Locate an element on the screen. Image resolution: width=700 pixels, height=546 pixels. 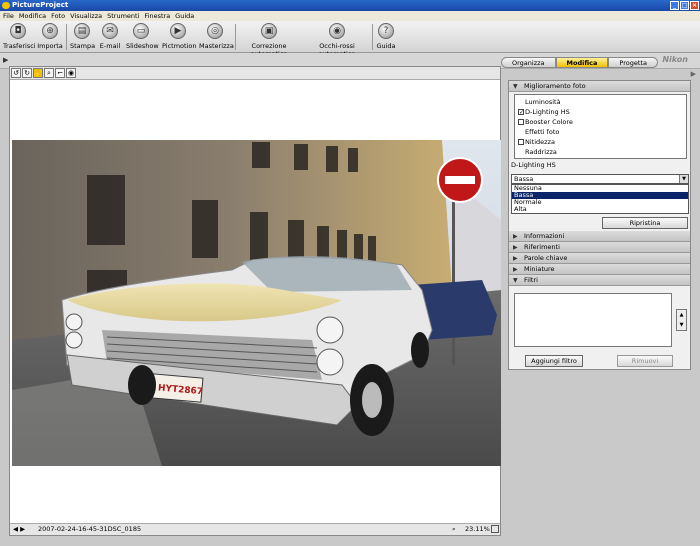
menu-file: File is located at coordinates (8, 16).